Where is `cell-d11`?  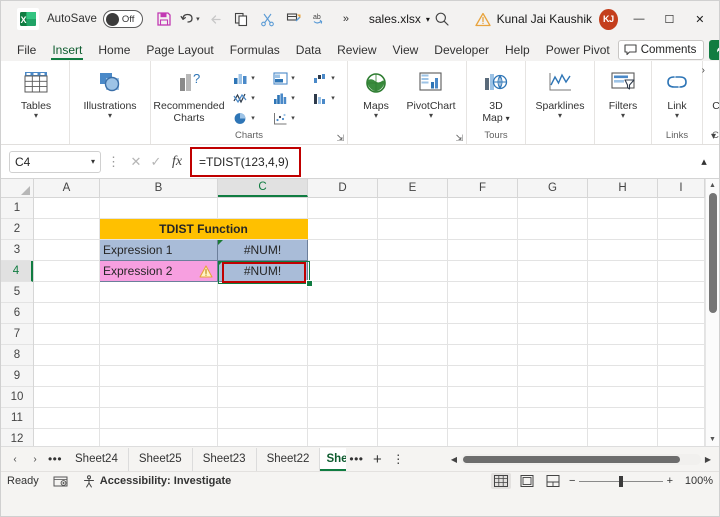 cell-d11 is located at coordinates (343, 418).